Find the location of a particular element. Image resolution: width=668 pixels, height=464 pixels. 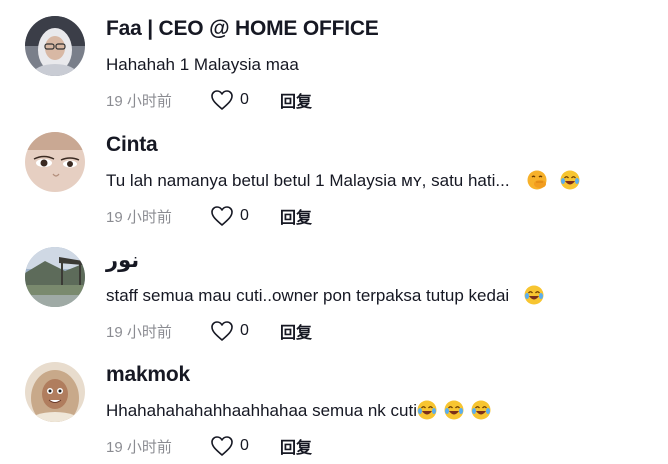

comment-username: Cinta is located at coordinates (132, 145).